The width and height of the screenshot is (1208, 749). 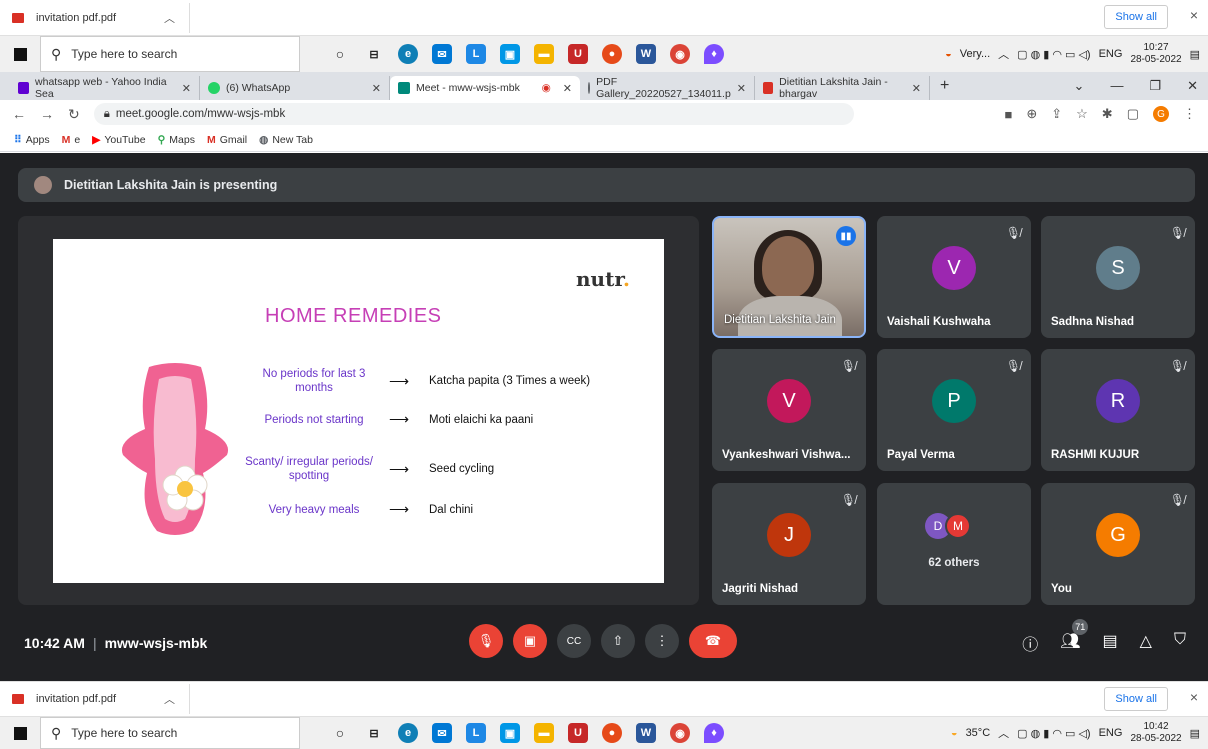 What do you see at coordinates (954, 410) in the screenshot?
I see `participant-tile: 🎙︎̸ P Payal Verma` at bounding box center [954, 410].